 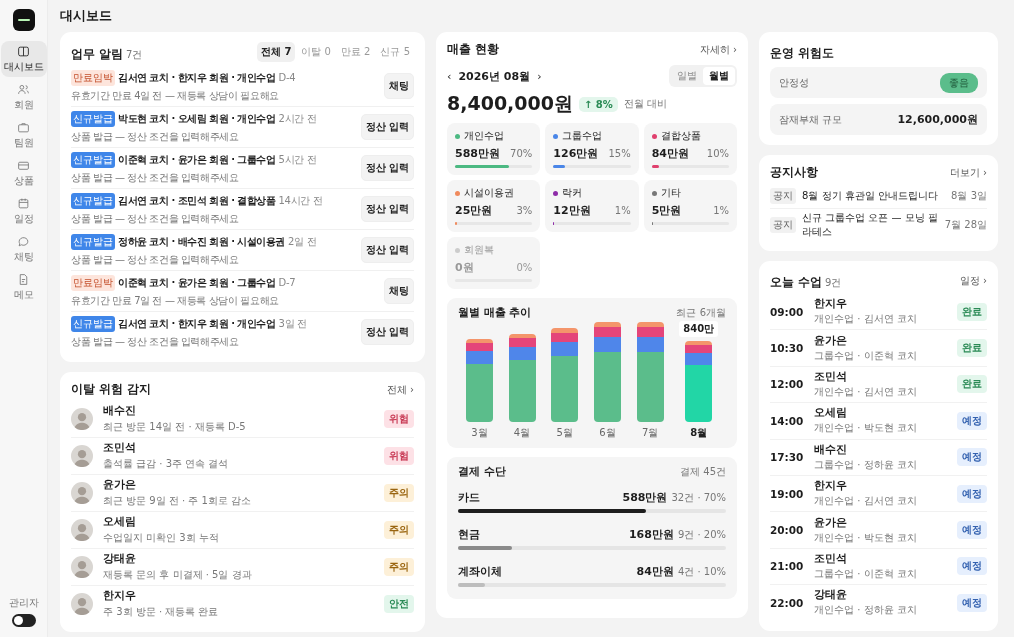 I want to click on category-percent: 15%, so click(x=619, y=153).